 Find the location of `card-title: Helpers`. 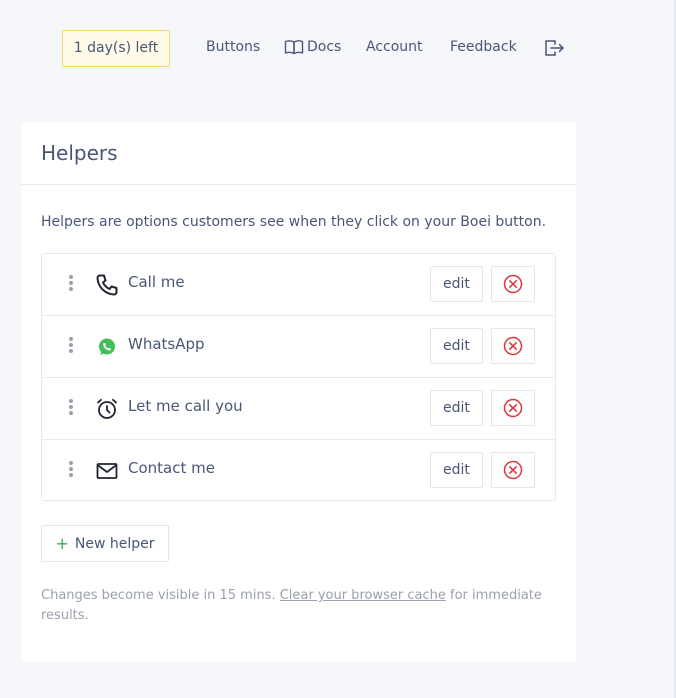

card-title: Helpers is located at coordinates (79, 153).